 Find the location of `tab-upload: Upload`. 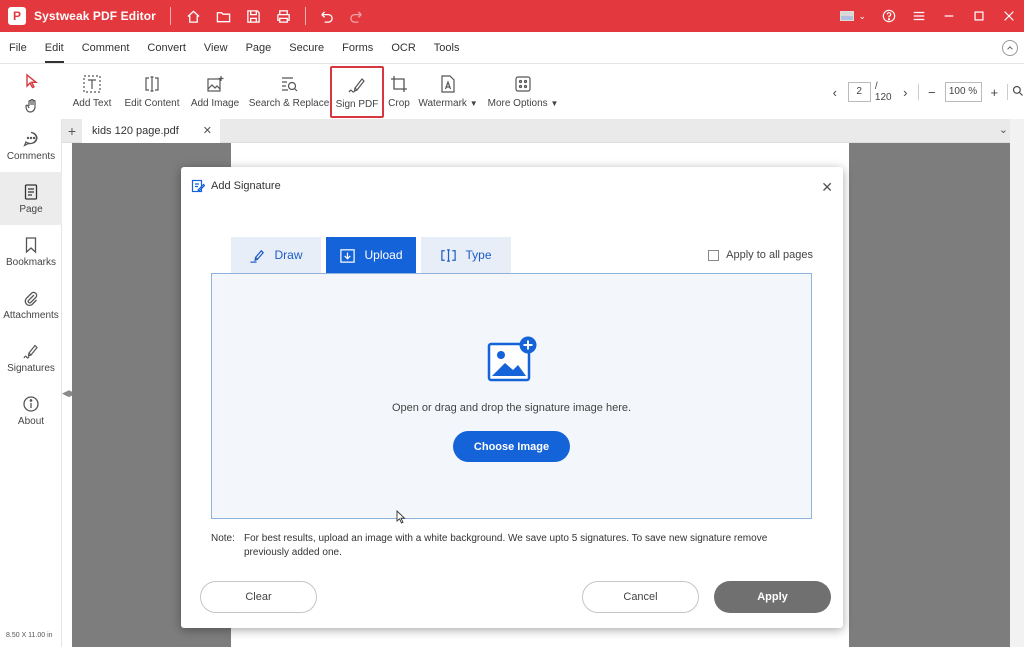

tab-upload: Upload is located at coordinates (371, 255).